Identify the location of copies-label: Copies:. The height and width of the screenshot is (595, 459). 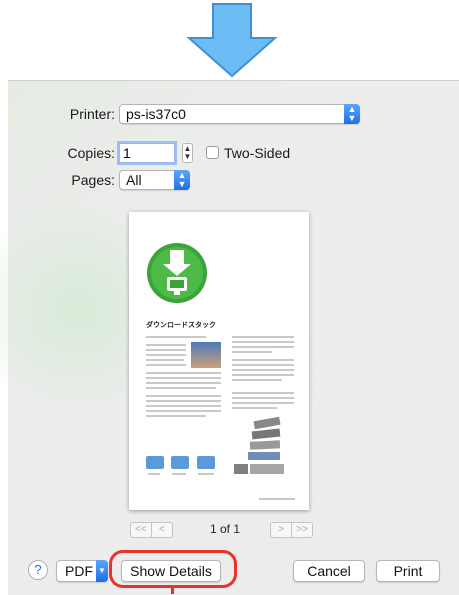
(91, 153).